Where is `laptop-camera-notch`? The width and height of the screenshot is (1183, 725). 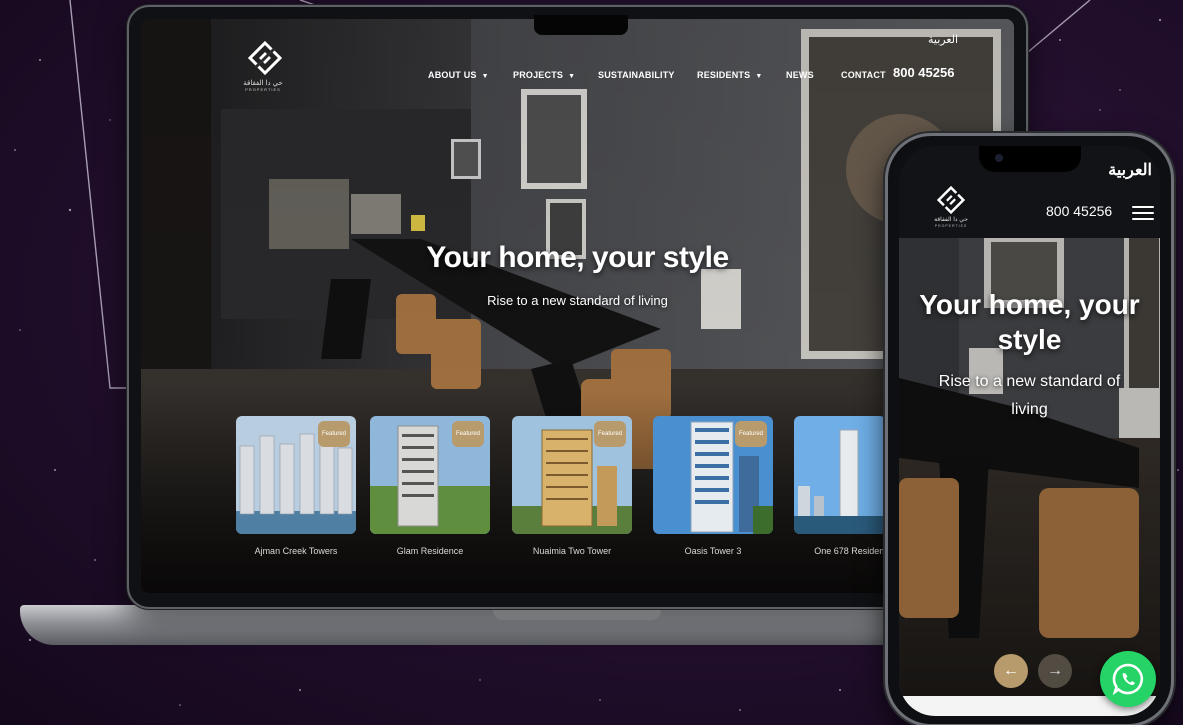 laptop-camera-notch is located at coordinates (581, 25).